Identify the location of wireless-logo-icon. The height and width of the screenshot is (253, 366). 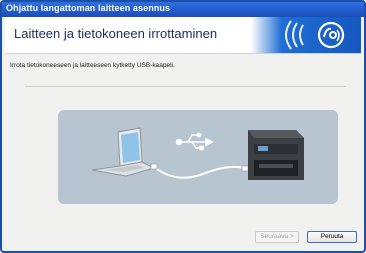
(315, 35).